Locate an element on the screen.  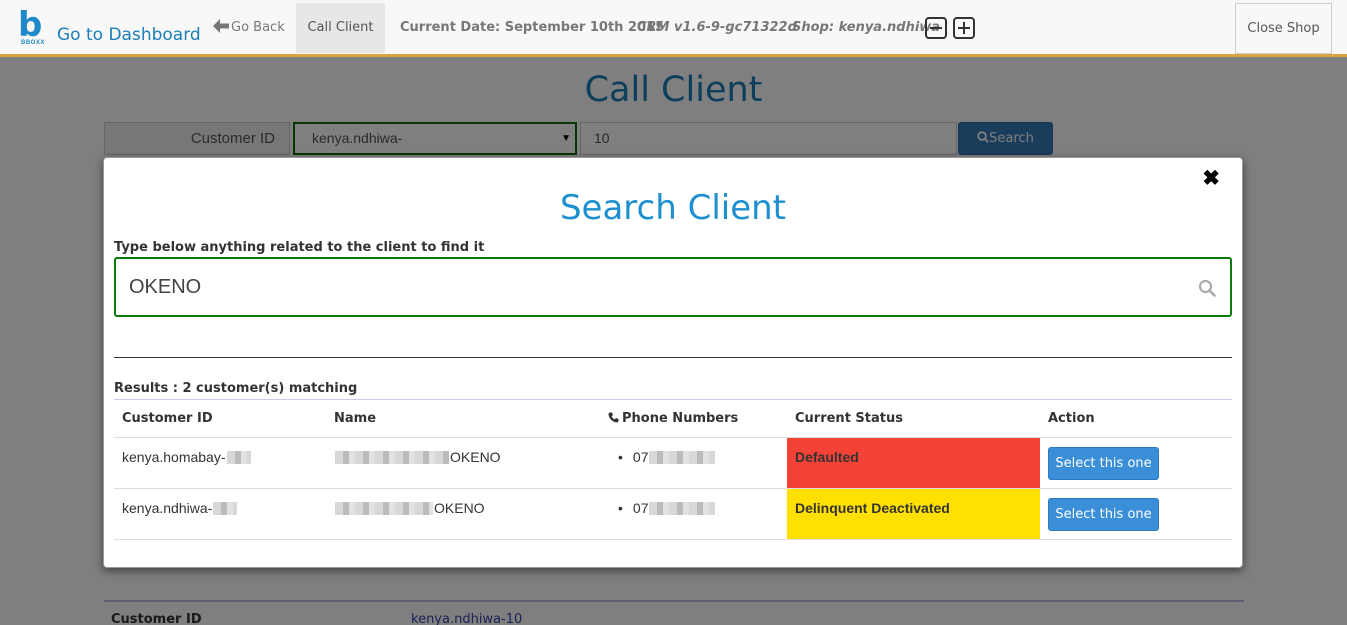
customer-id-cell: kenya.ndhiwa- is located at coordinates (220, 514).